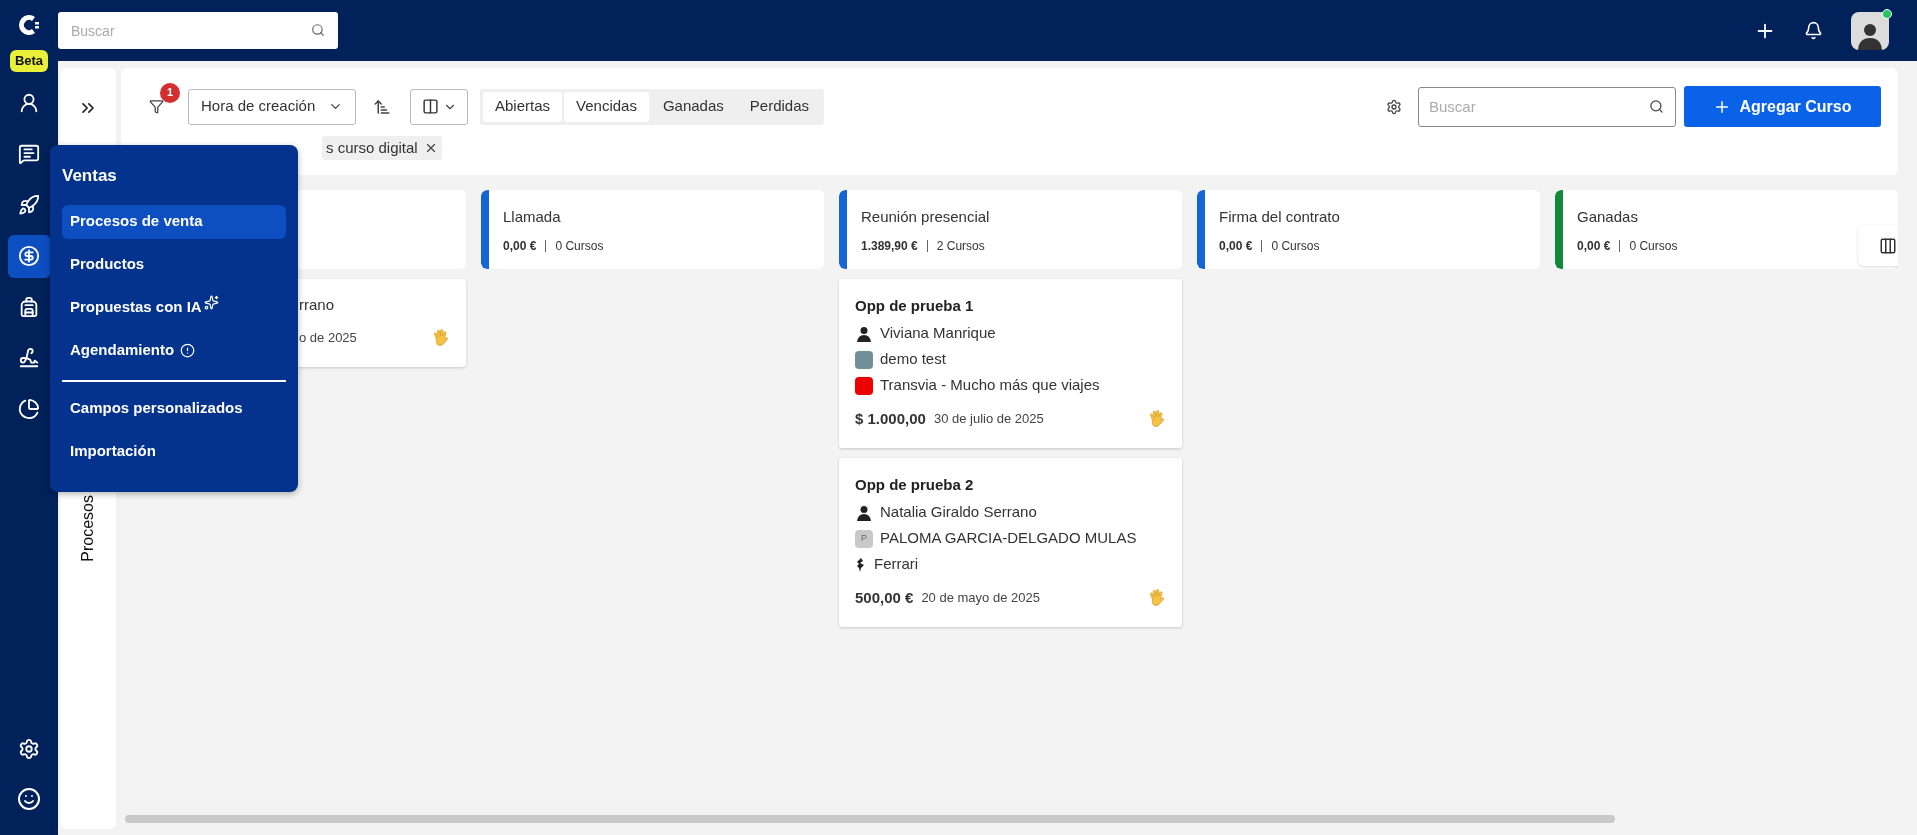  What do you see at coordinates (915, 306) in the screenshot?
I see `card-title: Opp de prueba 1` at bounding box center [915, 306].